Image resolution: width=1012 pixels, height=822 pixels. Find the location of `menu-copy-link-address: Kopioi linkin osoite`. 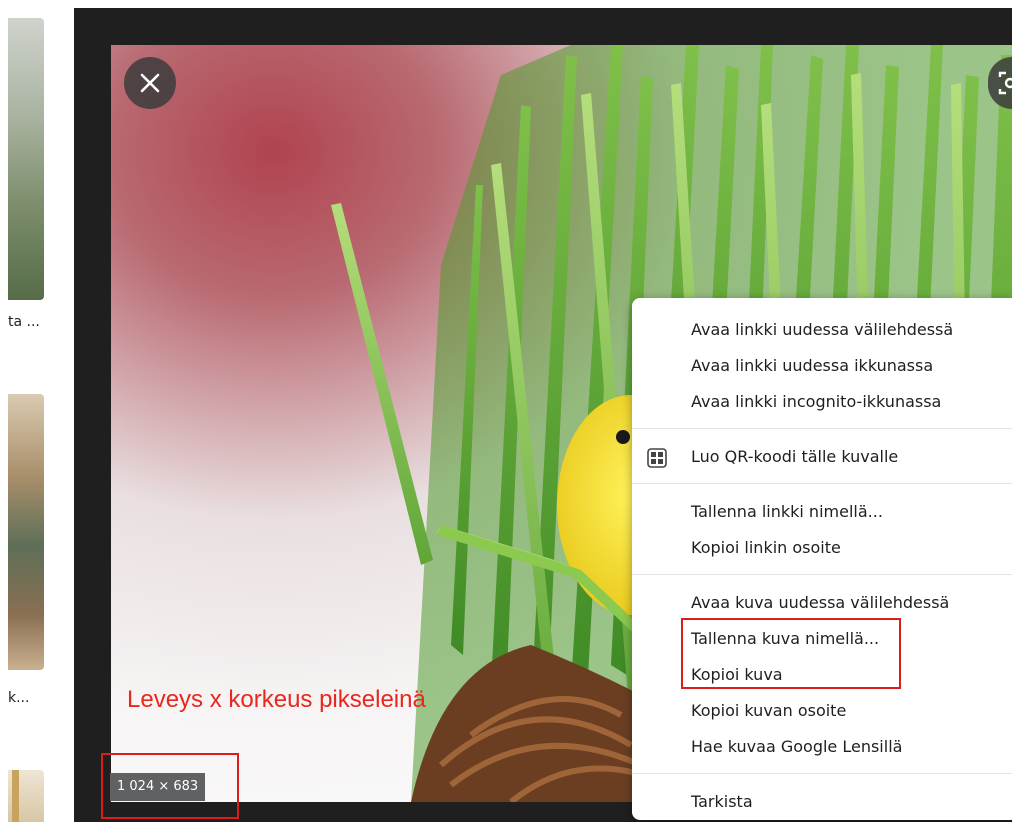

menu-copy-link-address: Kopioi linkin osoite is located at coordinates (822, 548).